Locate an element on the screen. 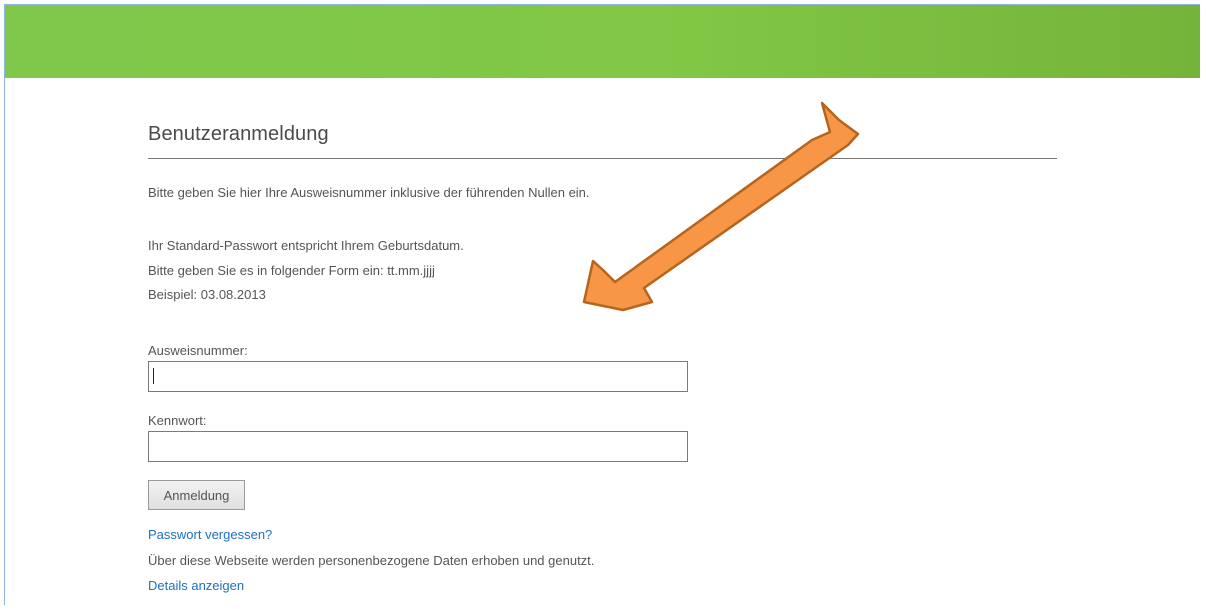  title-divider is located at coordinates (602, 158).